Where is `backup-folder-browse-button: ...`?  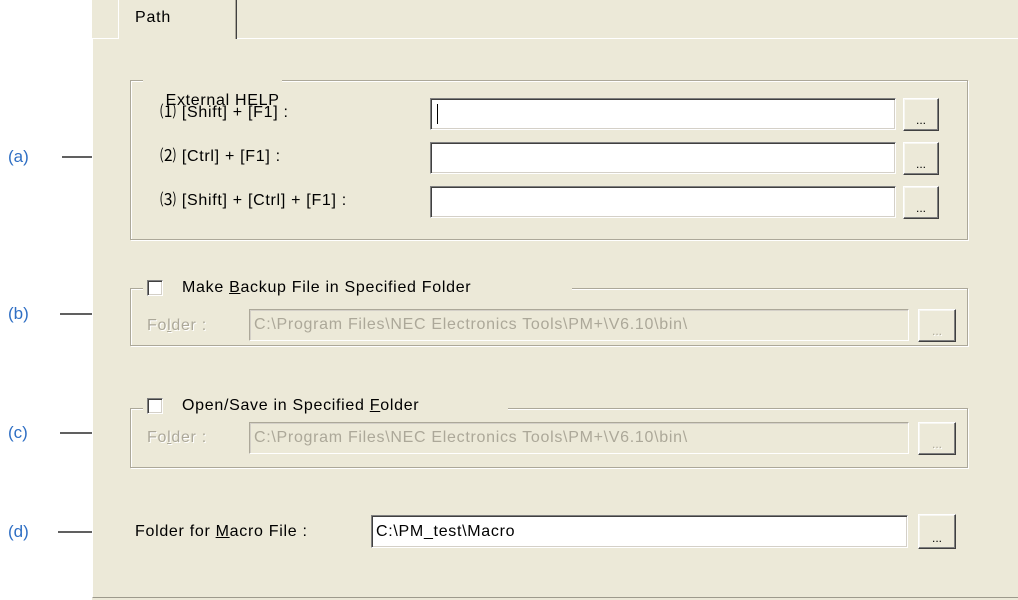 backup-folder-browse-button: ... is located at coordinates (937, 325).